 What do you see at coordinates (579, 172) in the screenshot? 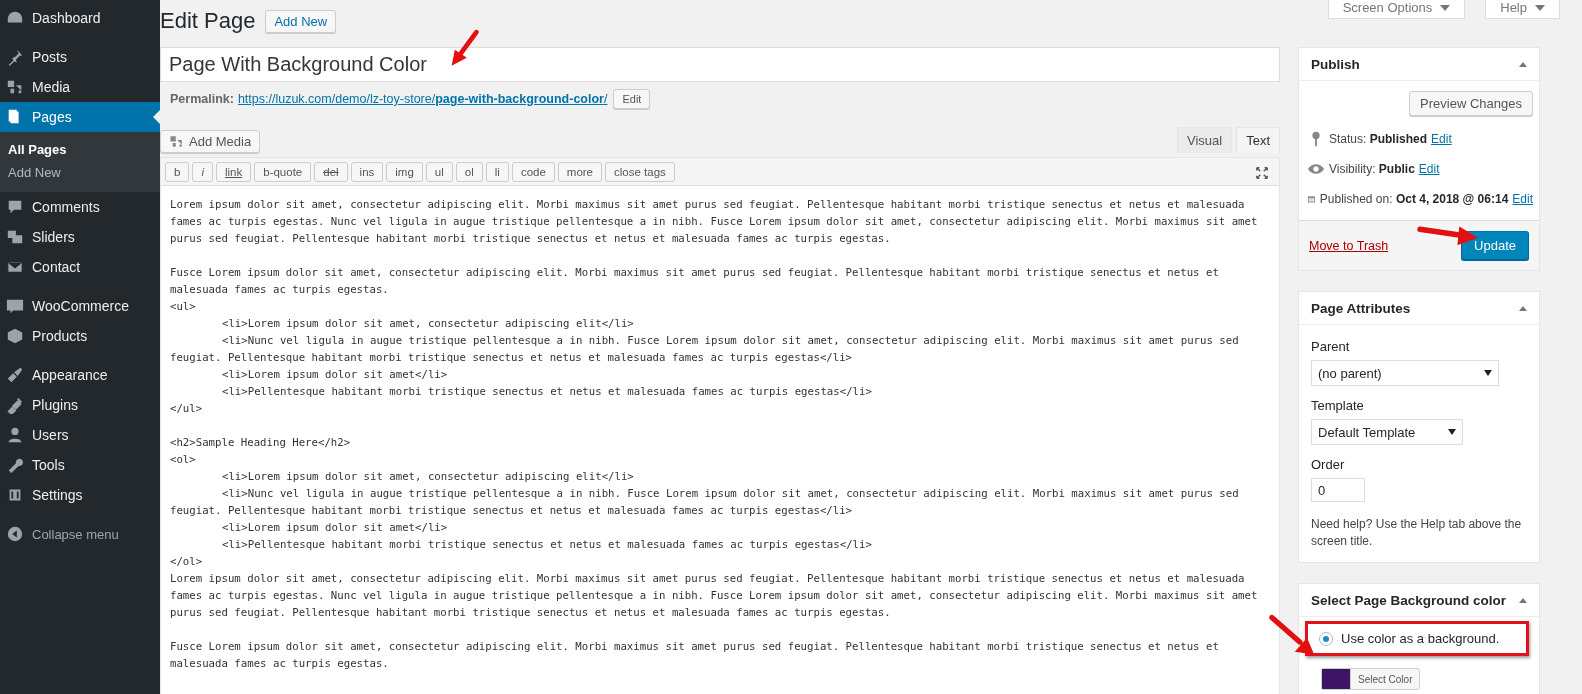
I see `quicktag-button: more` at bounding box center [579, 172].